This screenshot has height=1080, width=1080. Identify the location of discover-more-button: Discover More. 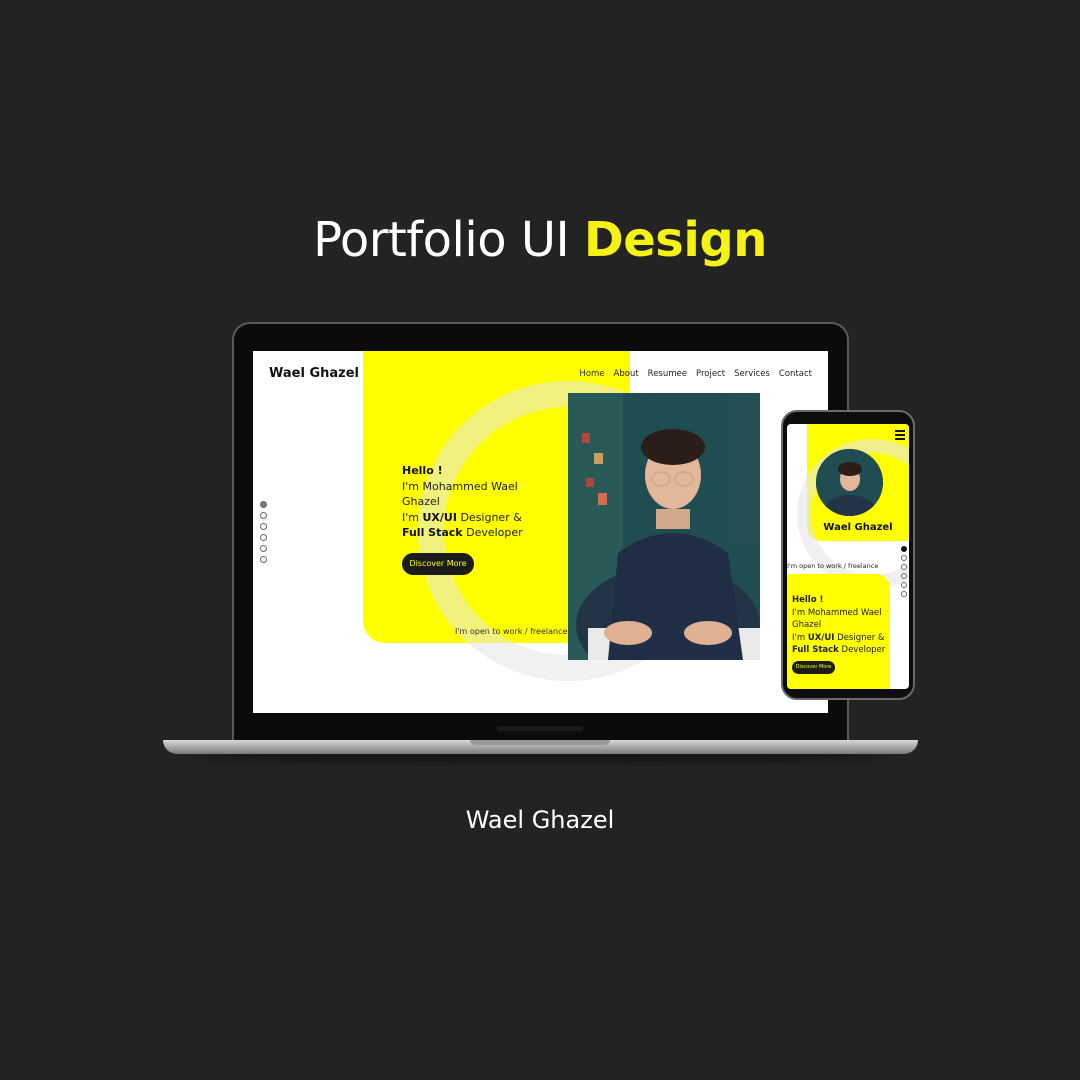
(438, 564).